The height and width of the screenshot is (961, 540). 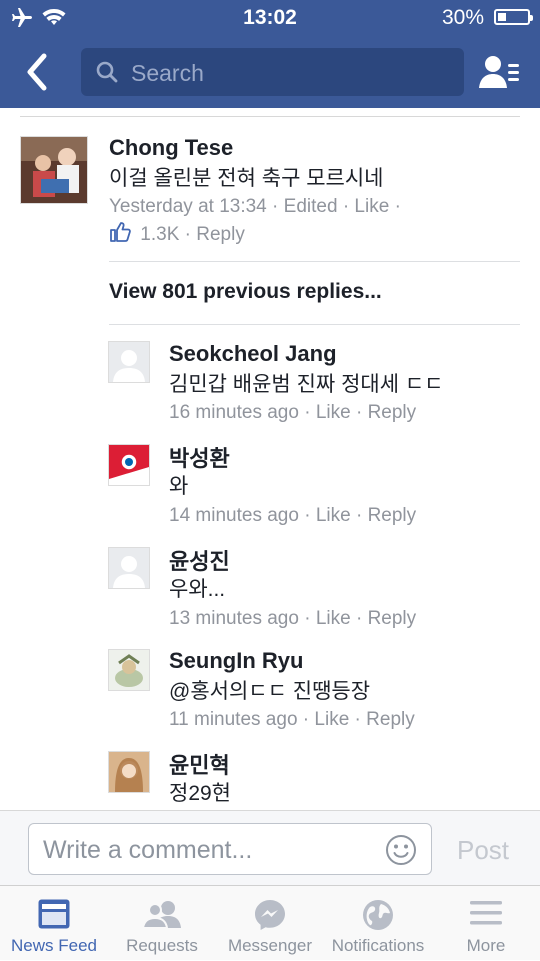 I want to click on tab-label: Requests, so click(x=162, y=945).